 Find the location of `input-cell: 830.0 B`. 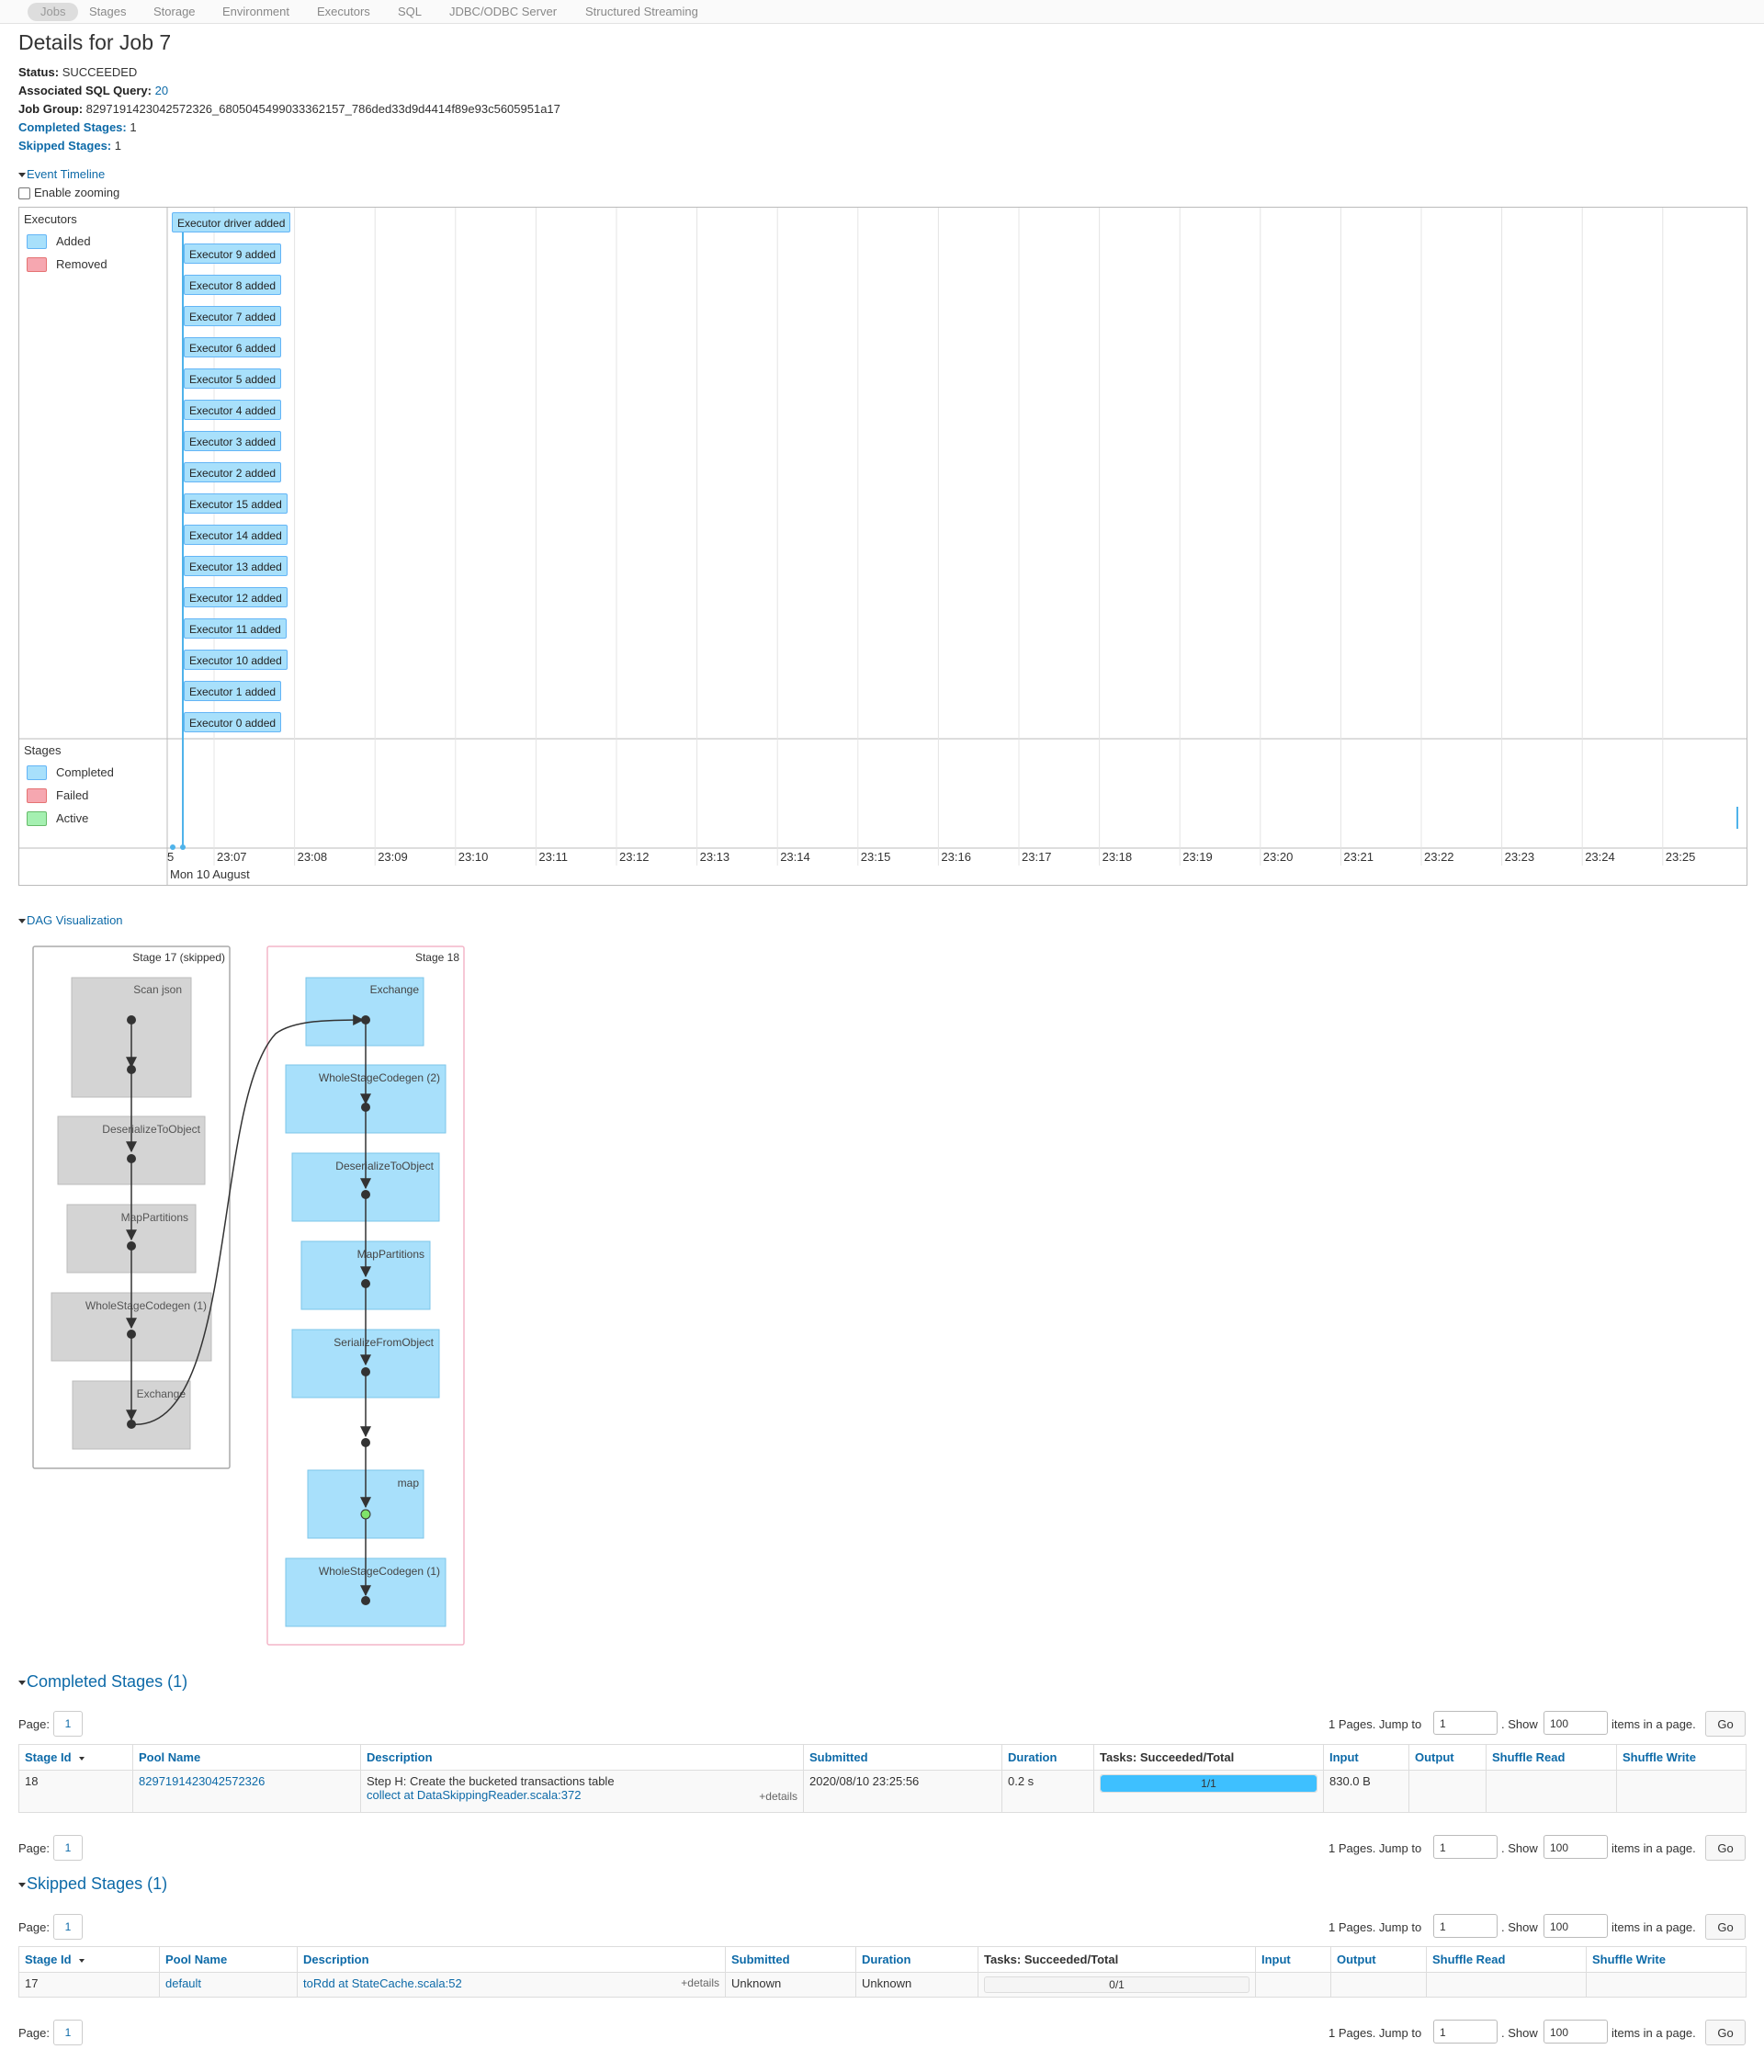

input-cell: 830.0 B is located at coordinates (1366, 1791).